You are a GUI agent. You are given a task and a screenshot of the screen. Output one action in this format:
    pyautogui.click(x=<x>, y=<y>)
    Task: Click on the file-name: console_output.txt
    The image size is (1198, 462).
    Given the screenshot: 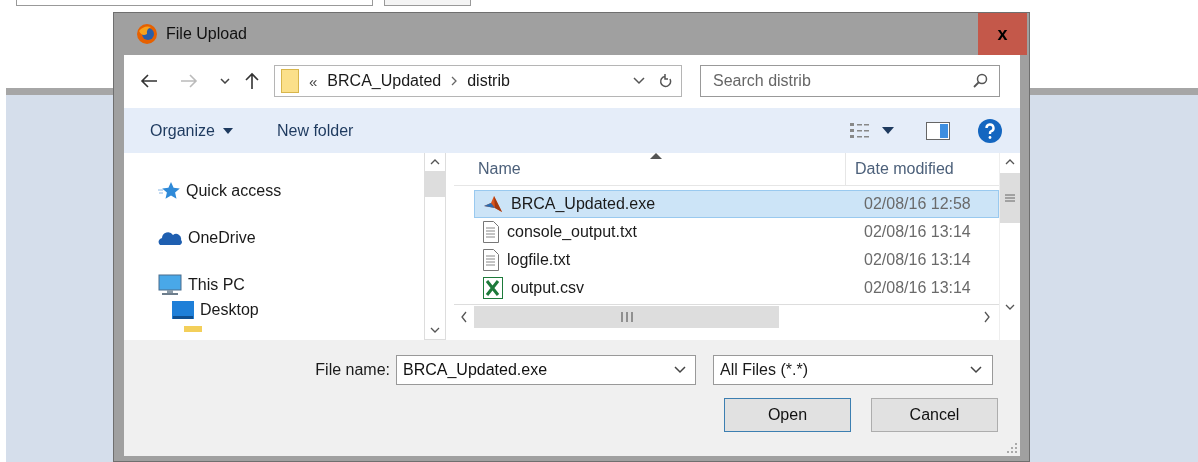 What is the action you would take?
    pyautogui.click(x=572, y=232)
    